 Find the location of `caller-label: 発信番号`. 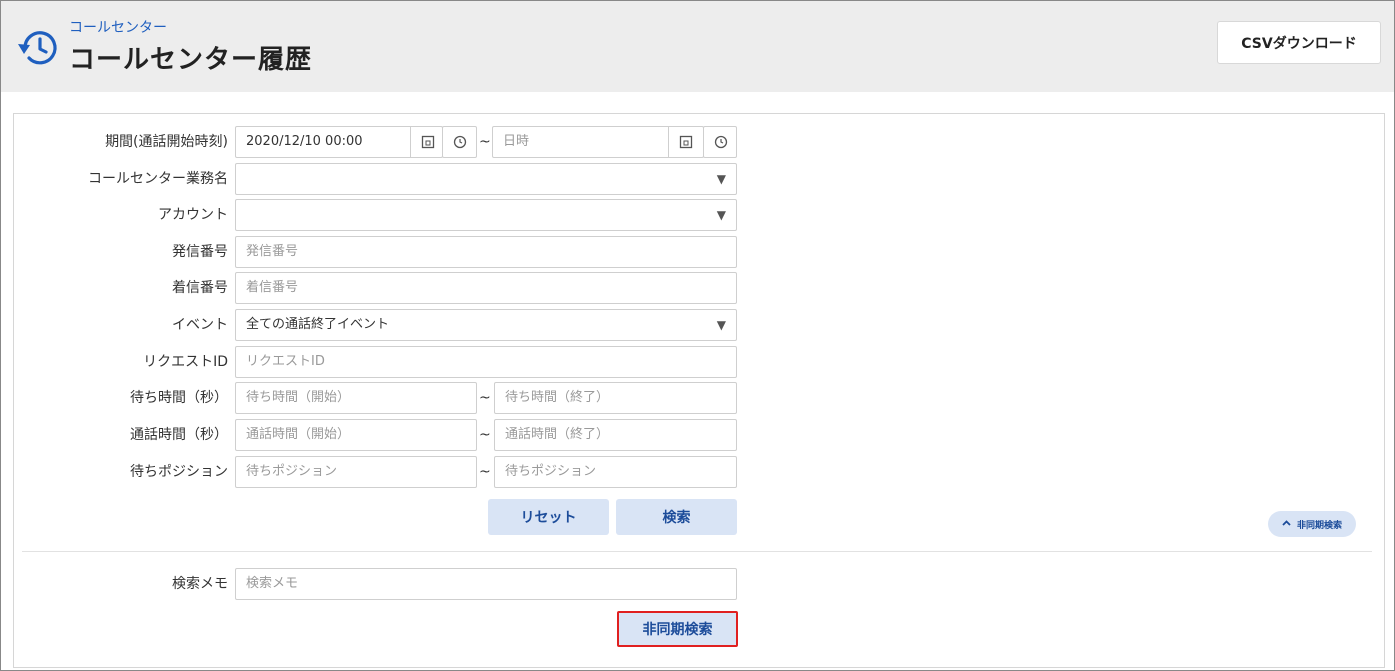

caller-label: 発信番号 is located at coordinates (200, 252).